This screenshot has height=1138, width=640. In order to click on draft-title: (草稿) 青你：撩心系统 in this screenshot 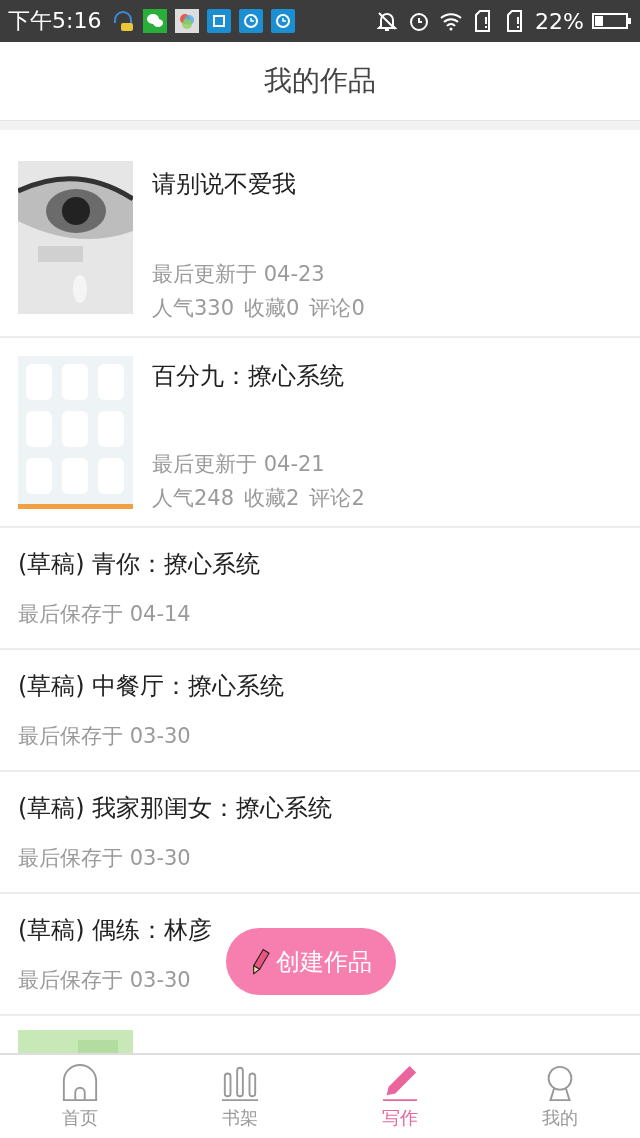, I will do `click(139, 564)`.